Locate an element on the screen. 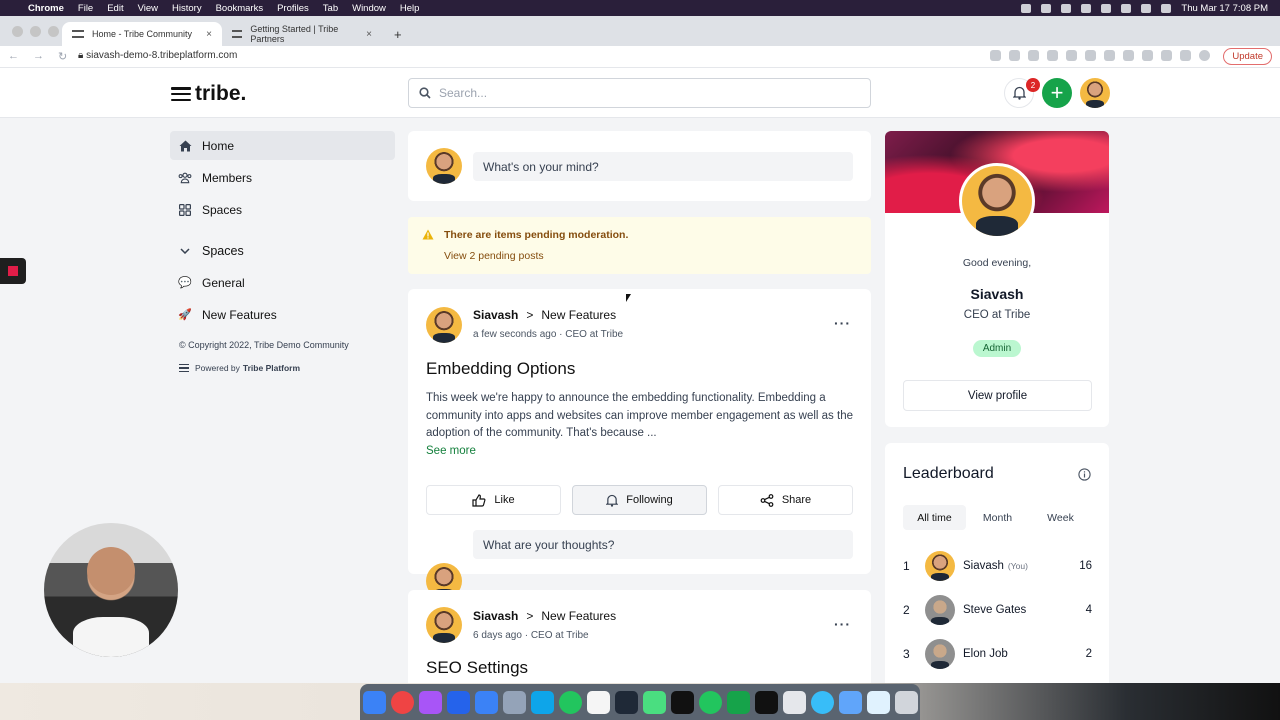 Image resolution: width=1280 pixels, height=720 pixels. create-post-button: + is located at coordinates (1057, 93).